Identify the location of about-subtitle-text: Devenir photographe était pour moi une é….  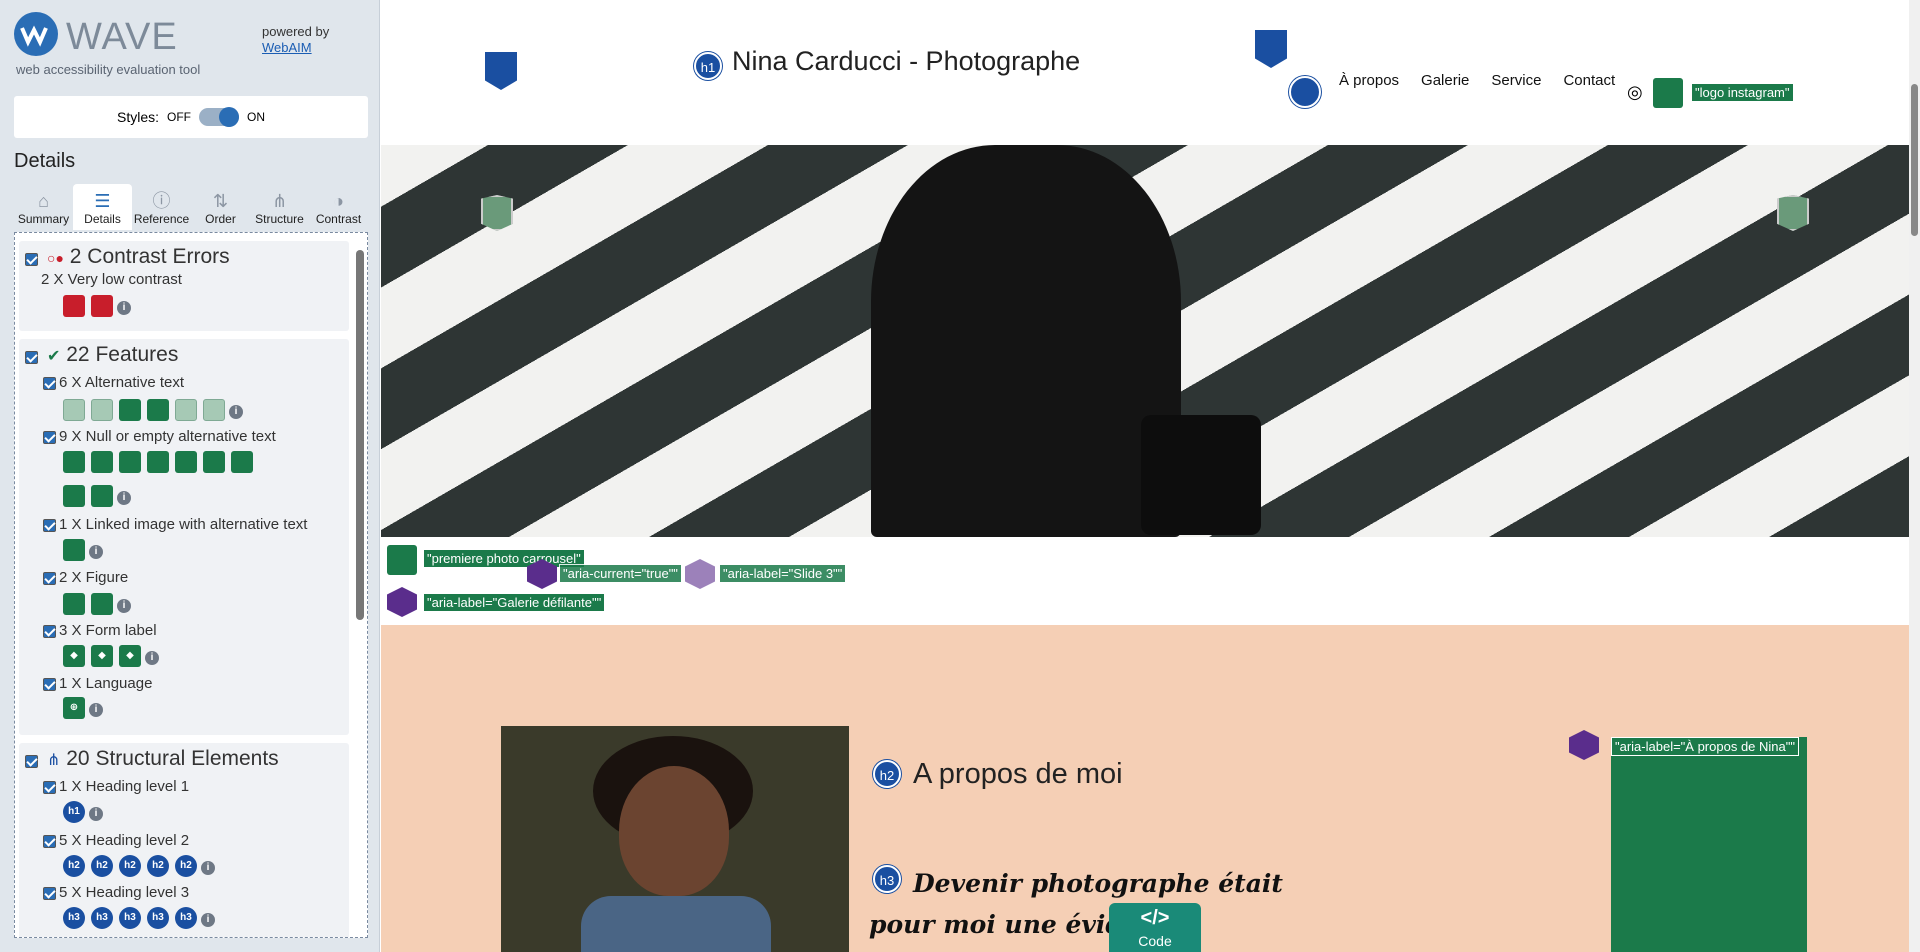
(1076, 910).